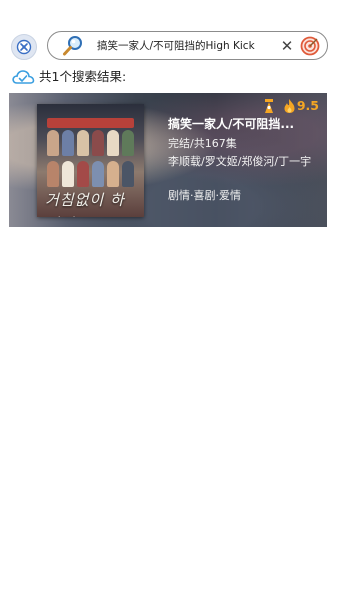  What do you see at coordinates (85, 204) in the screenshot?
I see `poster-title-logo: 거침없이 하이킥` at bounding box center [85, 204].